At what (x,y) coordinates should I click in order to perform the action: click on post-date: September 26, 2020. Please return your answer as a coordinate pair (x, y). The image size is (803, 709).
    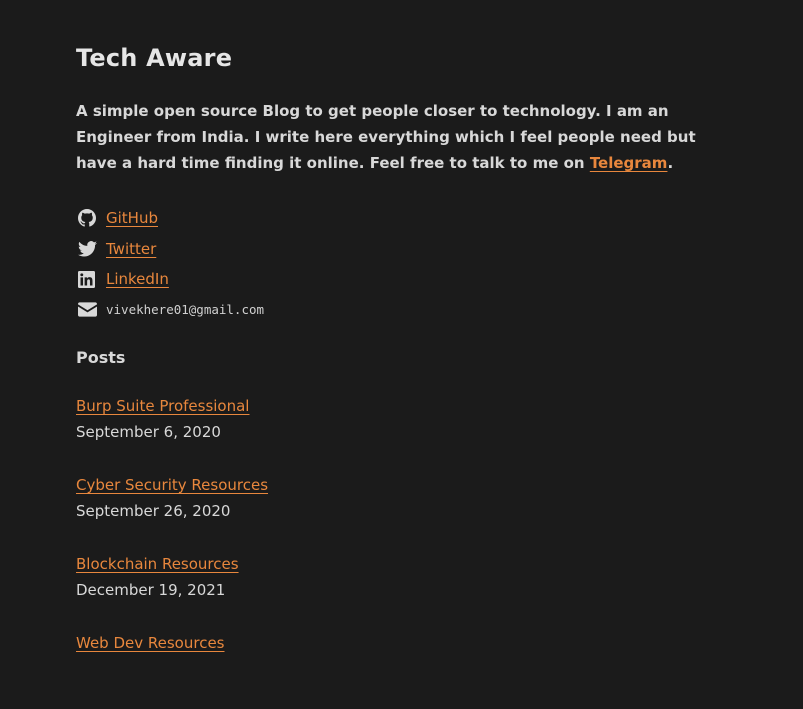
    Looking at the image, I should click on (153, 511).